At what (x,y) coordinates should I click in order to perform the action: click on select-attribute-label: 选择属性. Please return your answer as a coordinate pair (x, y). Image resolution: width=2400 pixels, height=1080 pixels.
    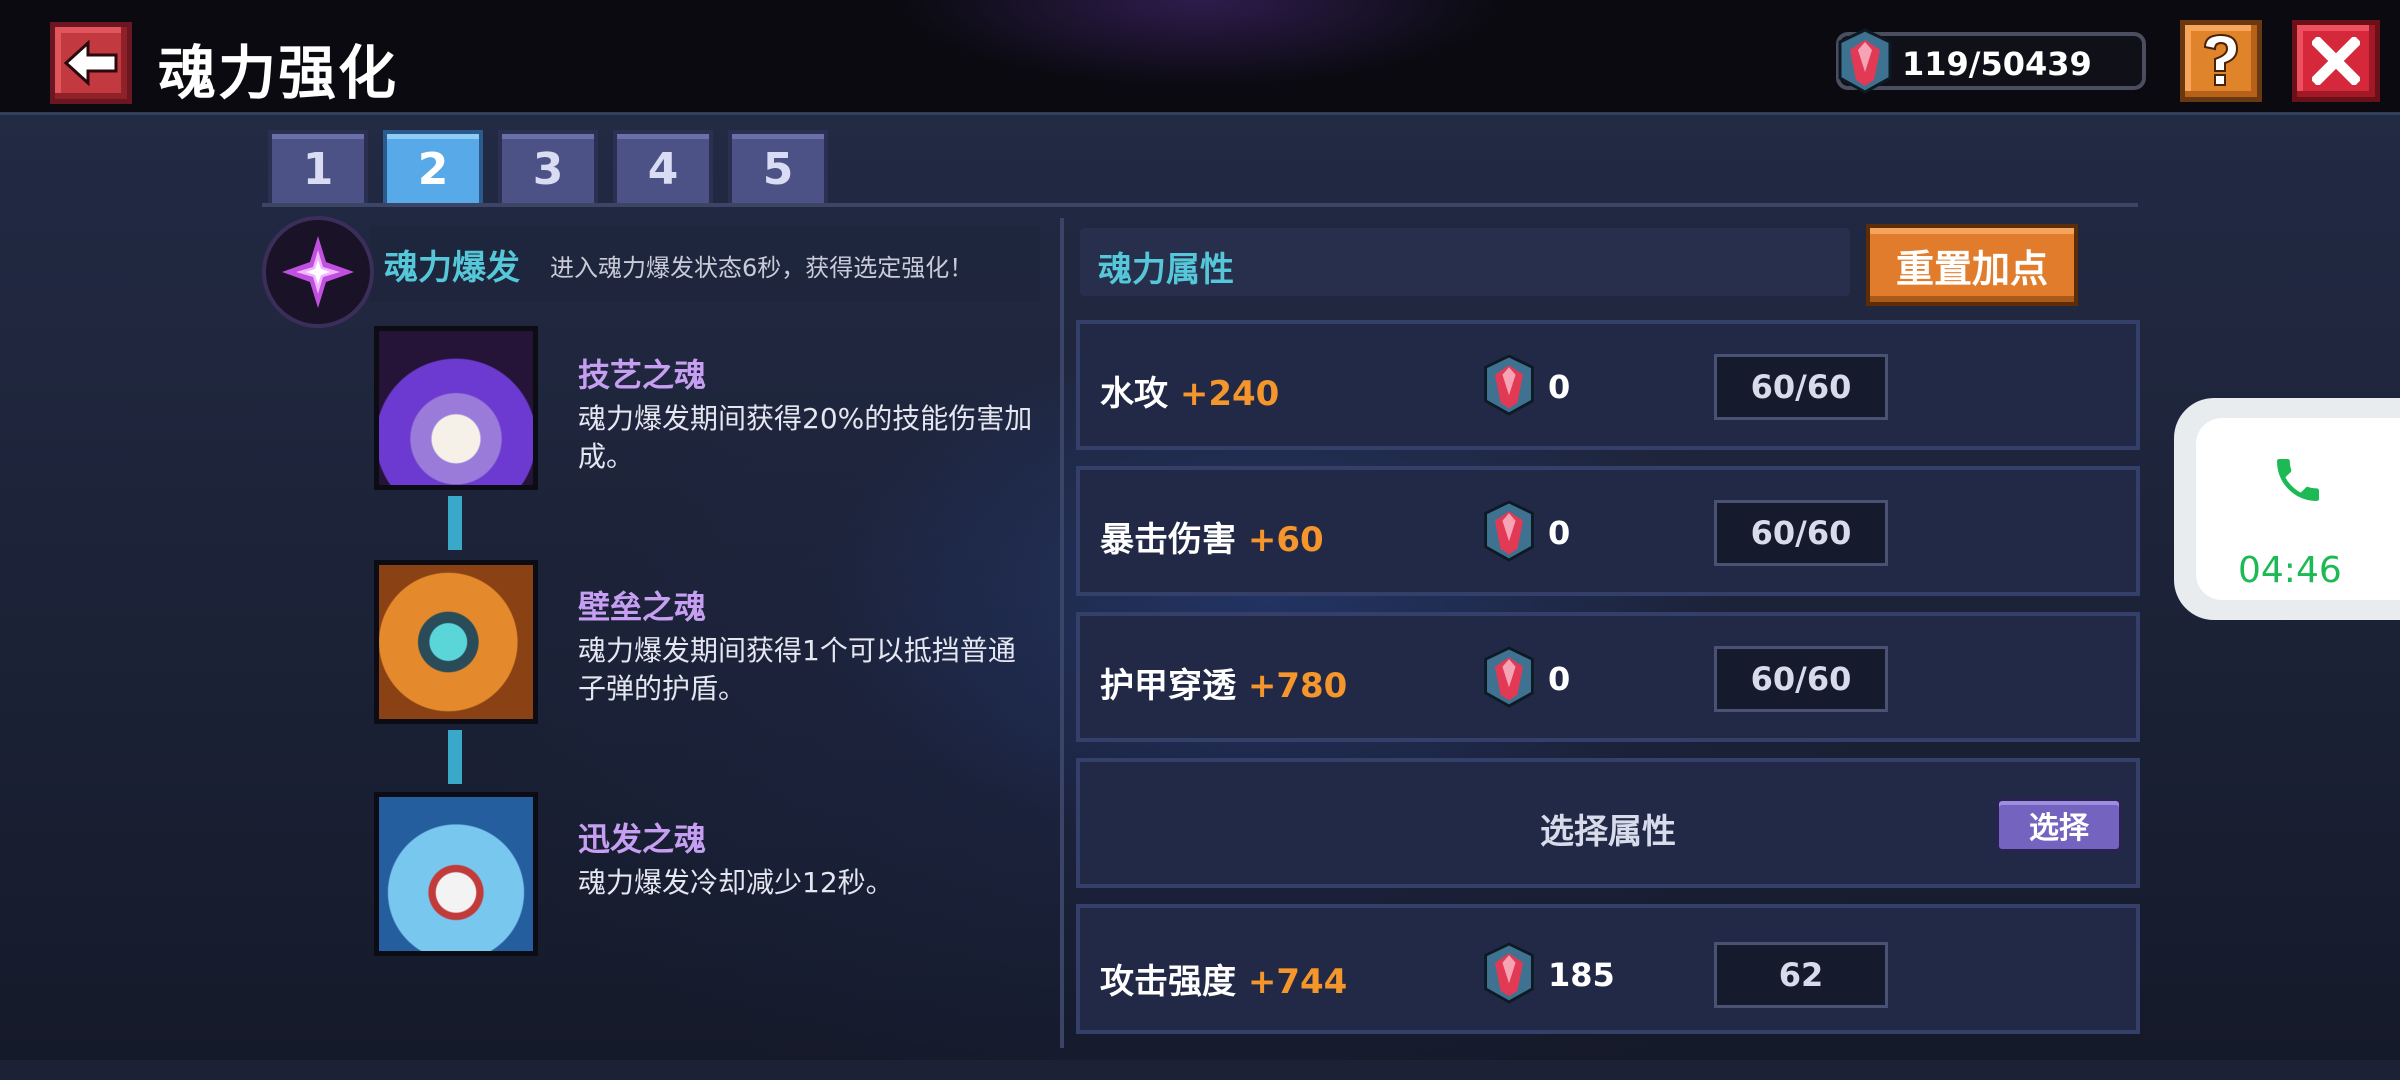
    Looking at the image, I should click on (1608, 832).